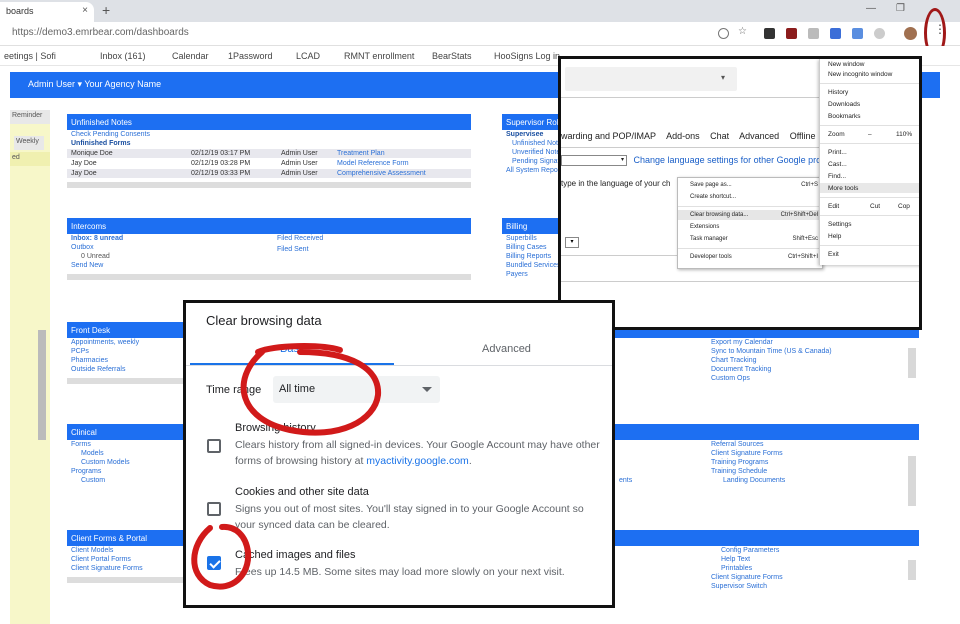 Image resolution: width=960 pixels, height=624 pixels. I want to click on panel-link: Unverified Notes, so click(531, 152).